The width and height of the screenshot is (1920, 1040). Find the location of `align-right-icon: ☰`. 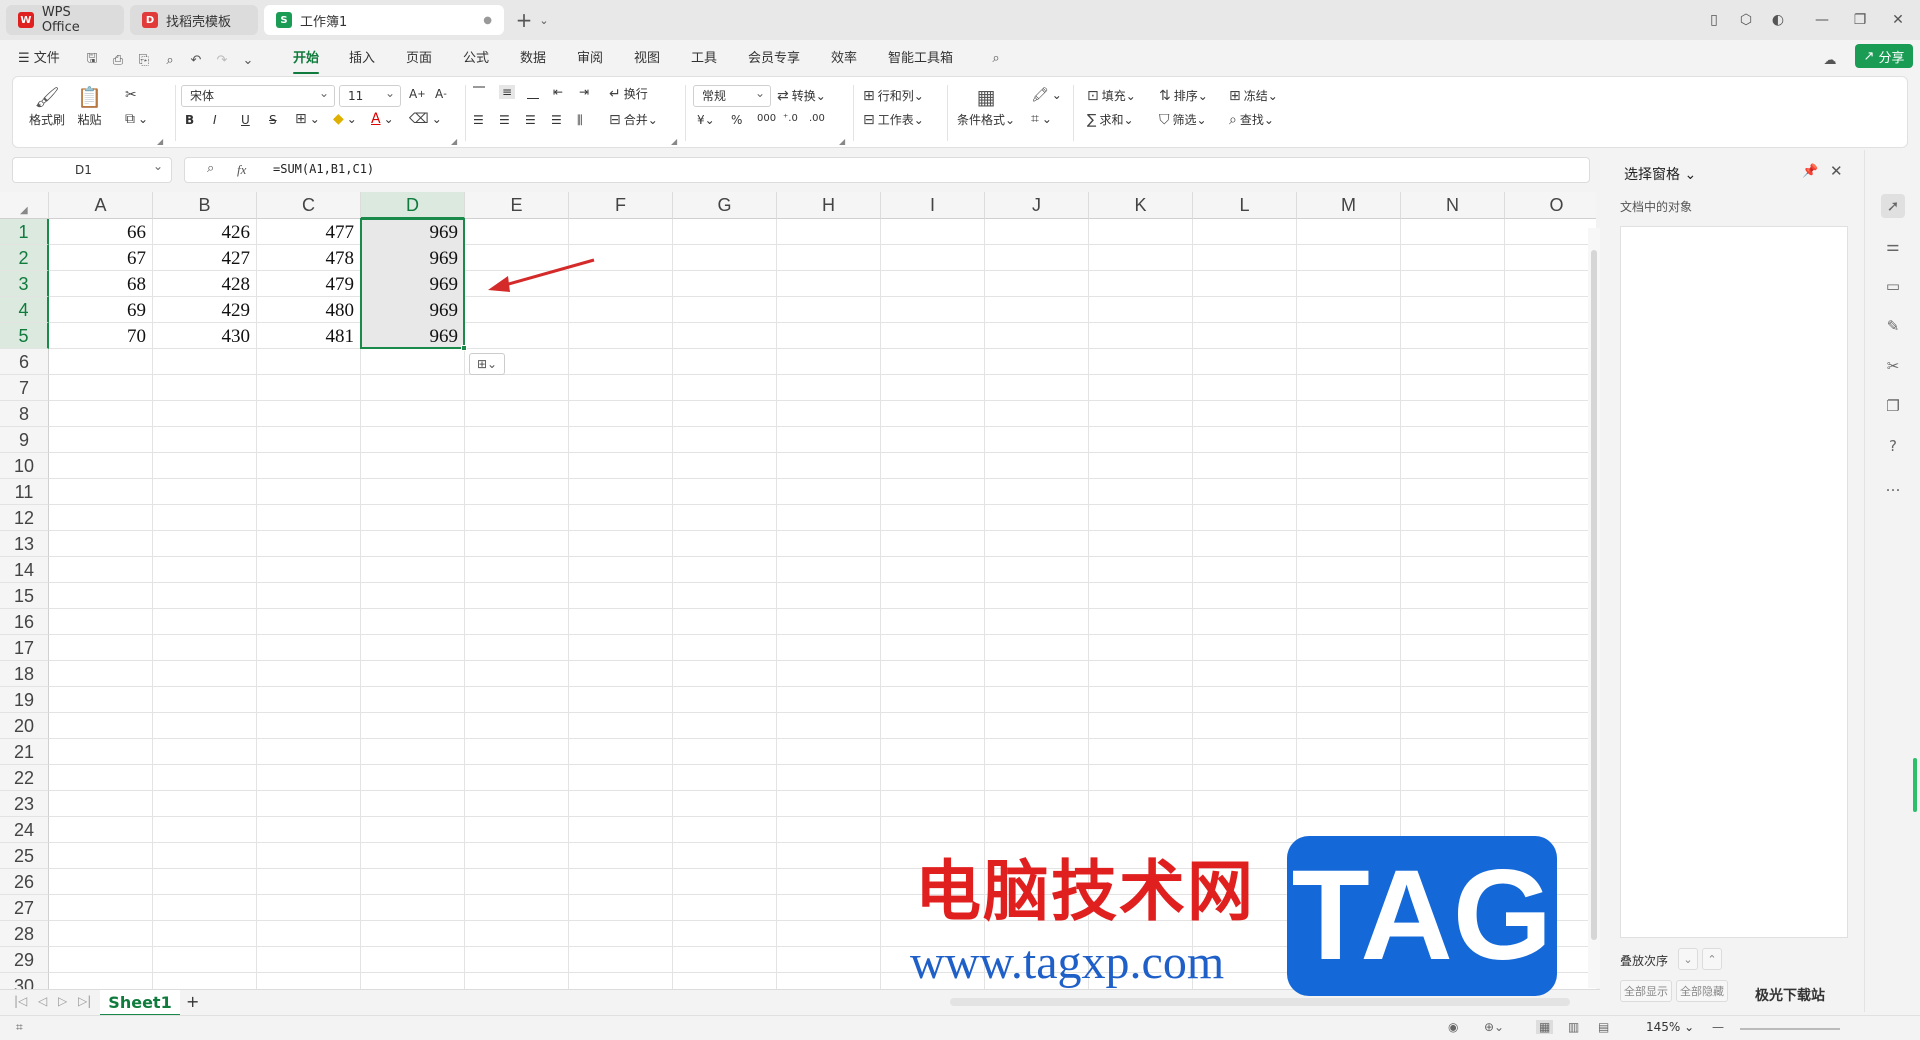

align-right-icon: ☰ is located at coordinates (530, 120).